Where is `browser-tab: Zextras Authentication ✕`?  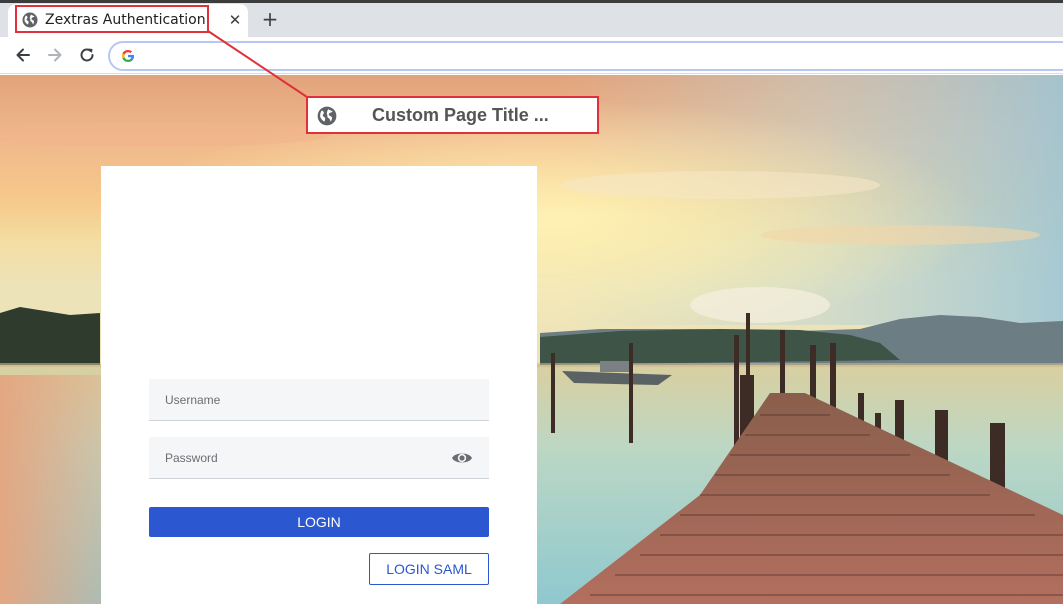
browser-tab: Zextras Authentication ✕ is located at coordinates (128, 20).